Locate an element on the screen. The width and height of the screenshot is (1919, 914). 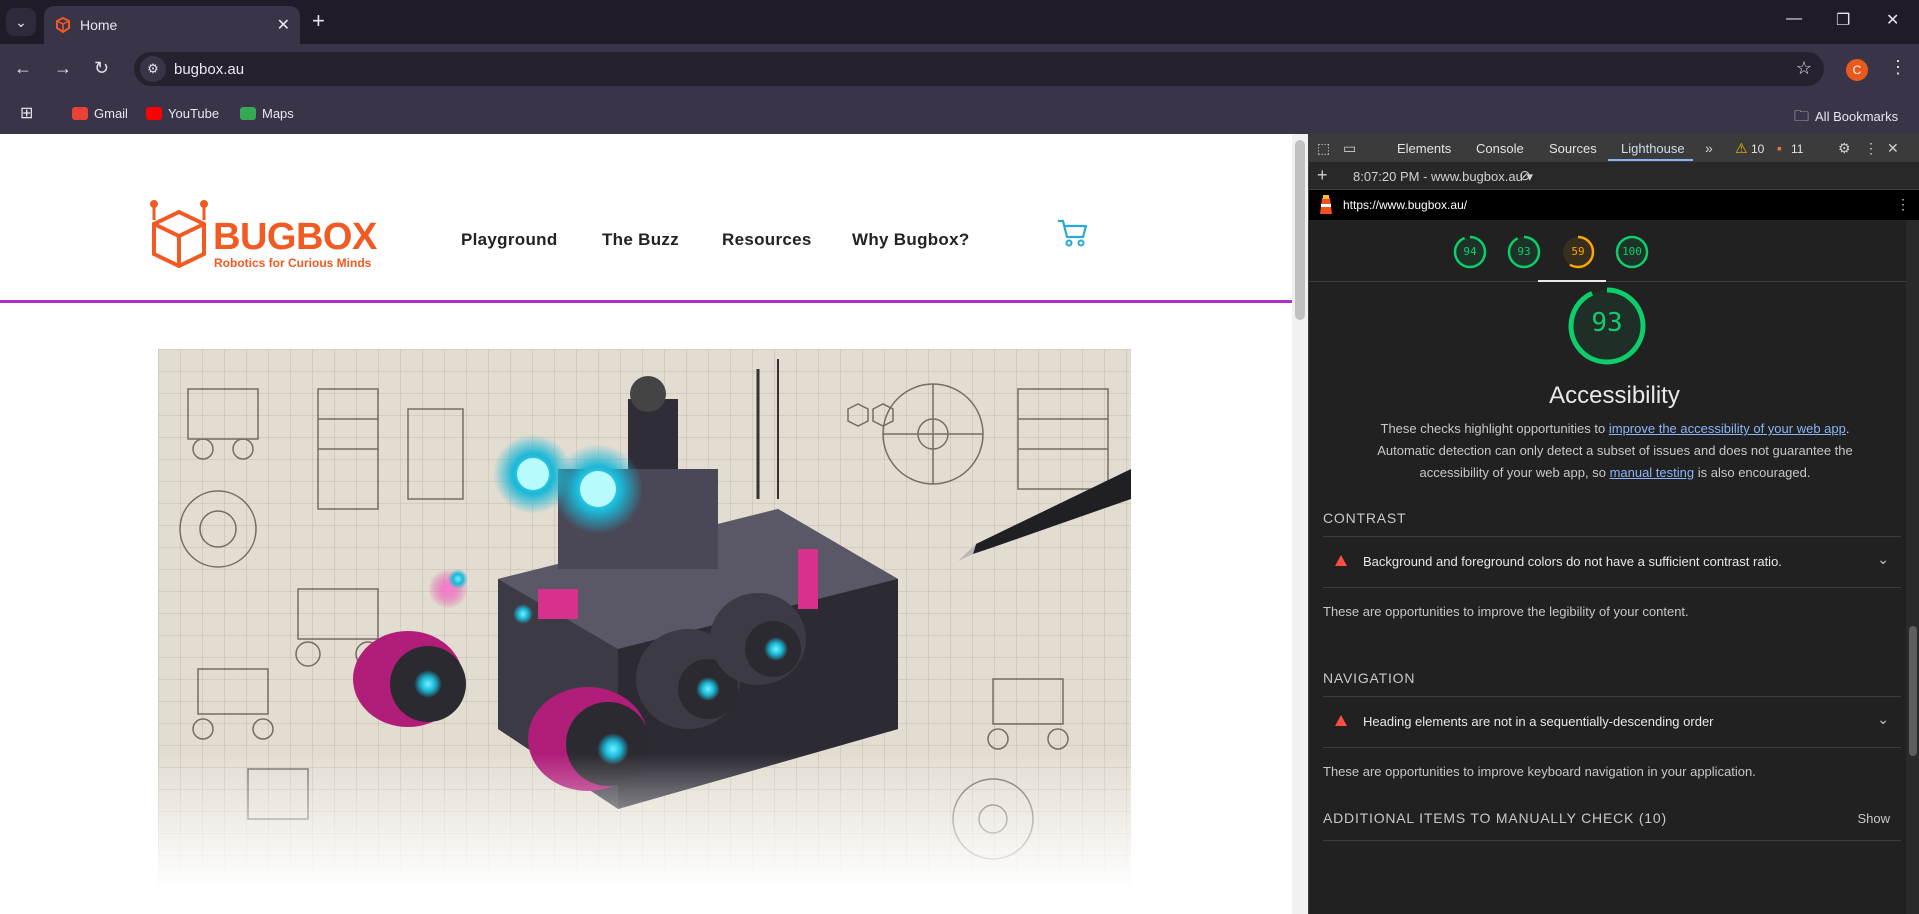
report-scrollbar-thumb is located at coordinates (1913, 691).